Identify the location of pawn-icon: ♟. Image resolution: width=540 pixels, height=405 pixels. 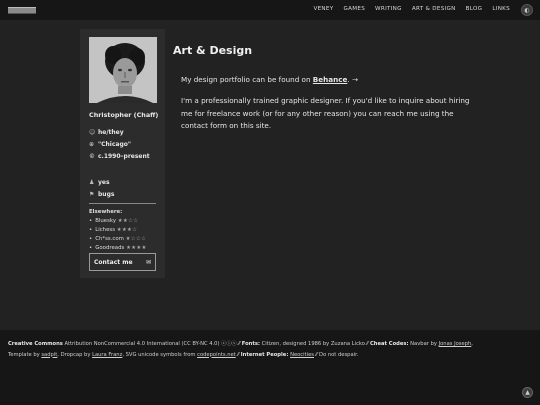
(92, 182).